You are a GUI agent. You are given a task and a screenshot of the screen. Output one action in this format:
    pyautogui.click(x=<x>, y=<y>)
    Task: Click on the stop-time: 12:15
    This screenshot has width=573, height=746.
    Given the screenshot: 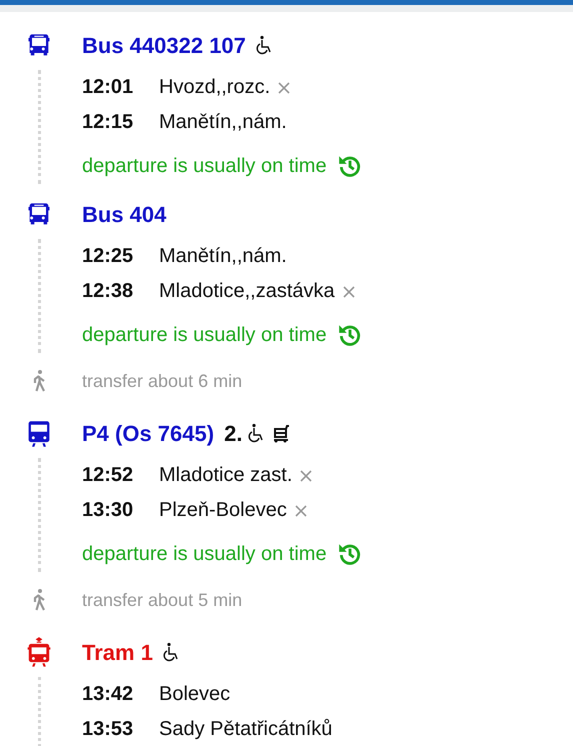 What is the action you would take?
    pyautogui.click(x=108, y=122)
    